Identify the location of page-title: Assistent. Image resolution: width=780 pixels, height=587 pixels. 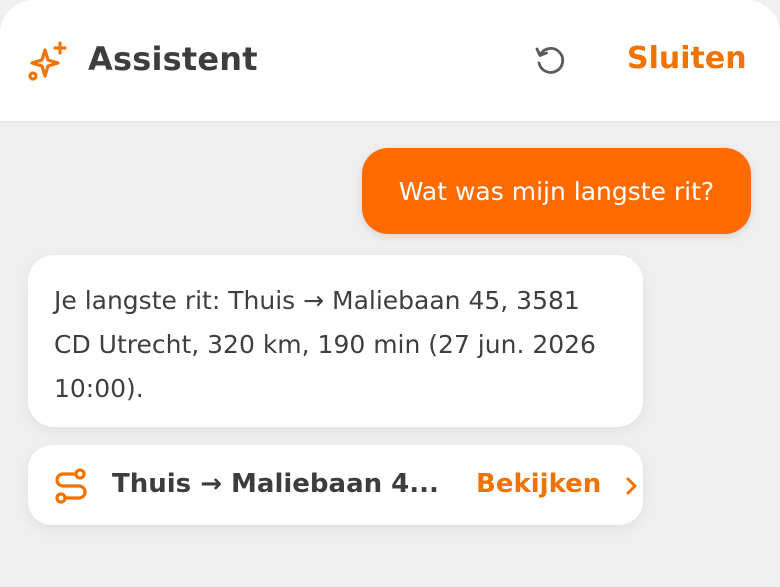
(173, 59).